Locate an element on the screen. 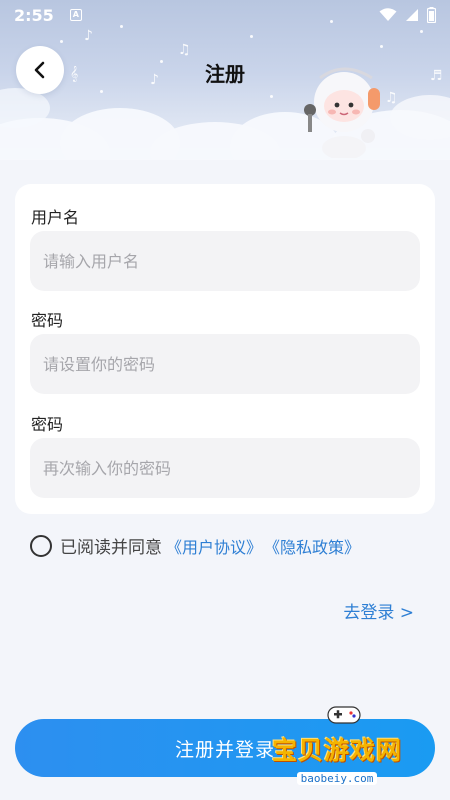 The height and width of the screenshot is (800, 450). confirm-password-label: 密码 is located at coordinates (47, 424).